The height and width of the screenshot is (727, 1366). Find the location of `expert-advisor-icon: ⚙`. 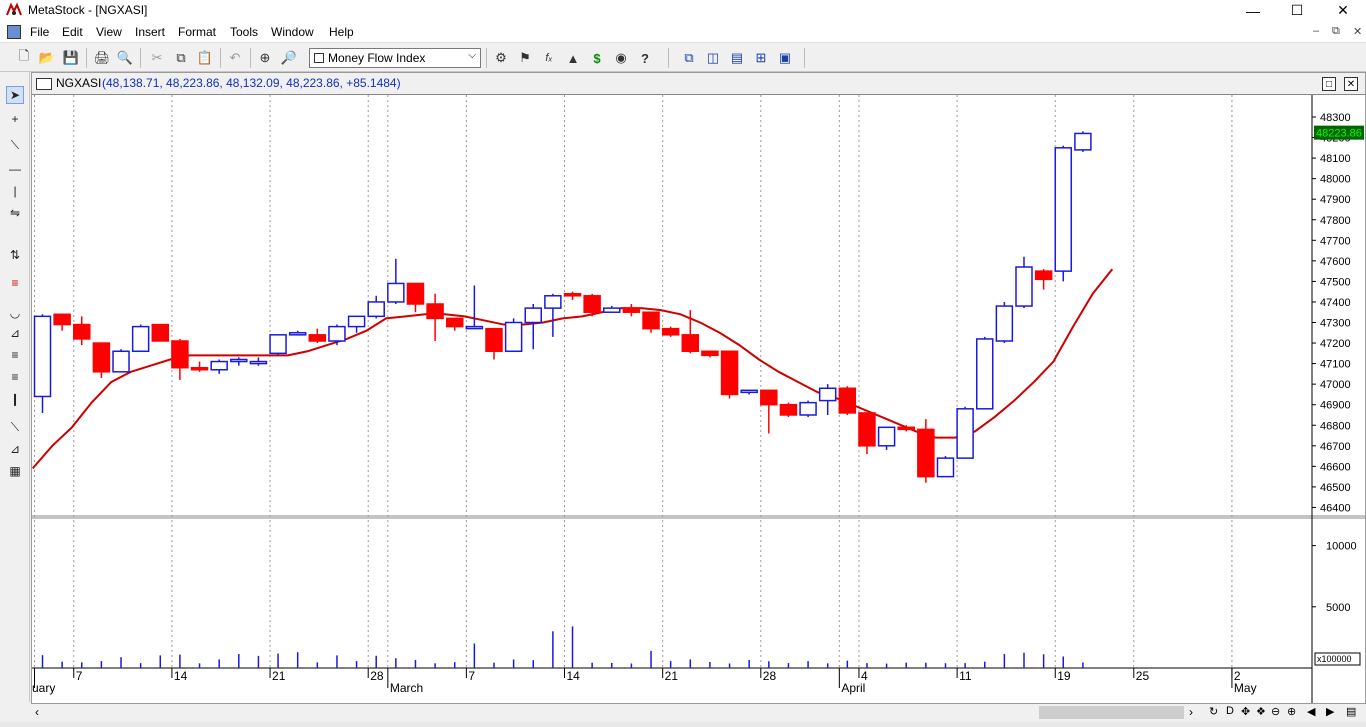

expert-advisor-icon: ⚙ is located at coordinates (501, 58).